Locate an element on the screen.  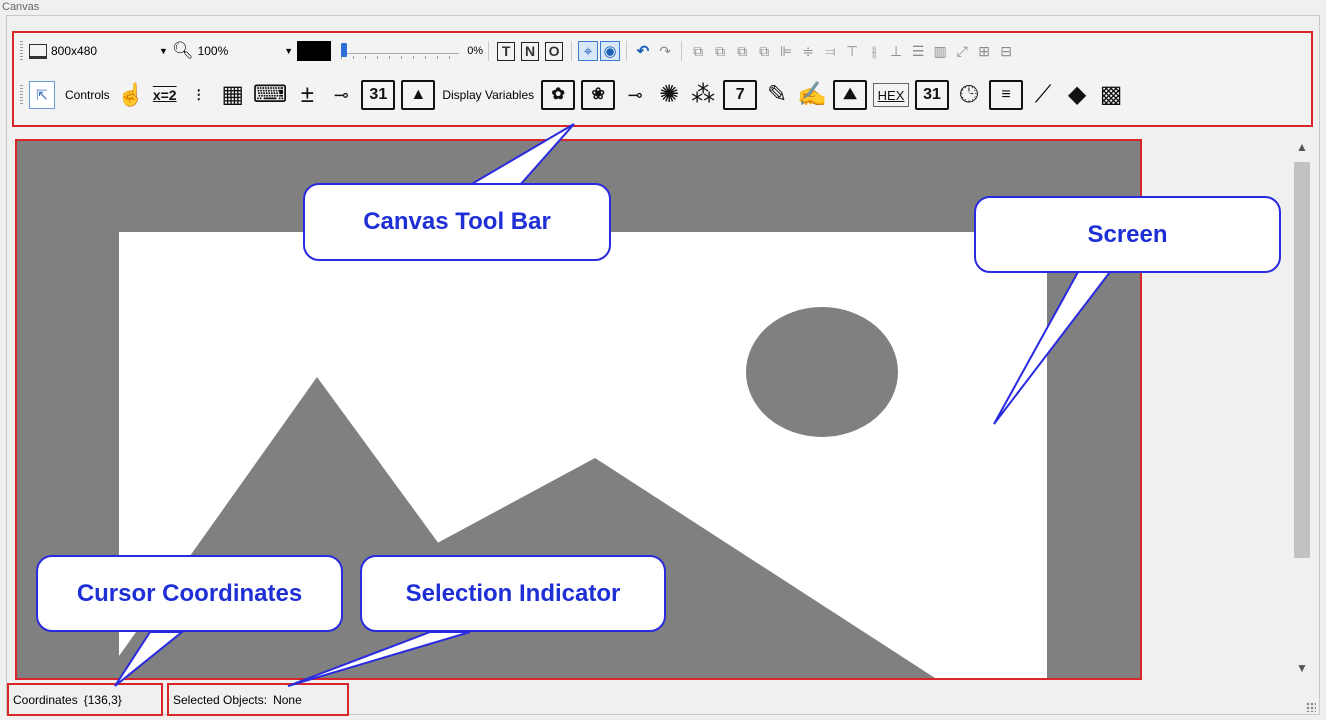
scroll-up-icon: ▲ is located at coordinates (1302, 147).